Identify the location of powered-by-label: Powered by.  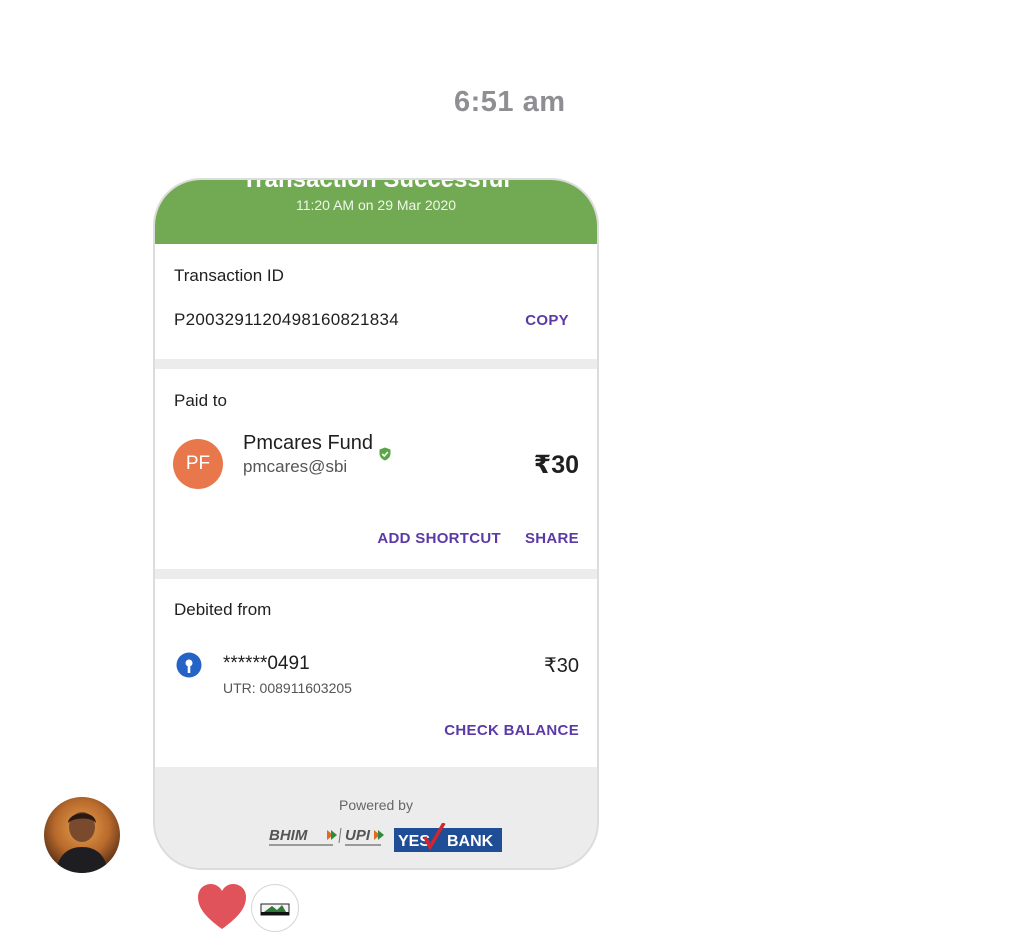
(376, 805).